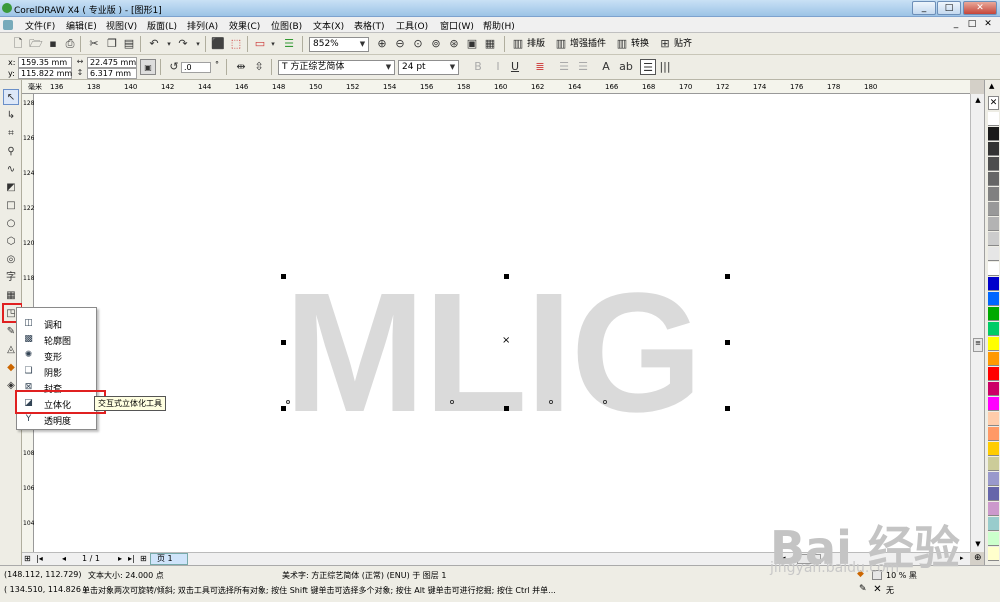 The height and width of the screenshot is (602, 1000). I want to click on underline-icon: U, so click(515, 67).